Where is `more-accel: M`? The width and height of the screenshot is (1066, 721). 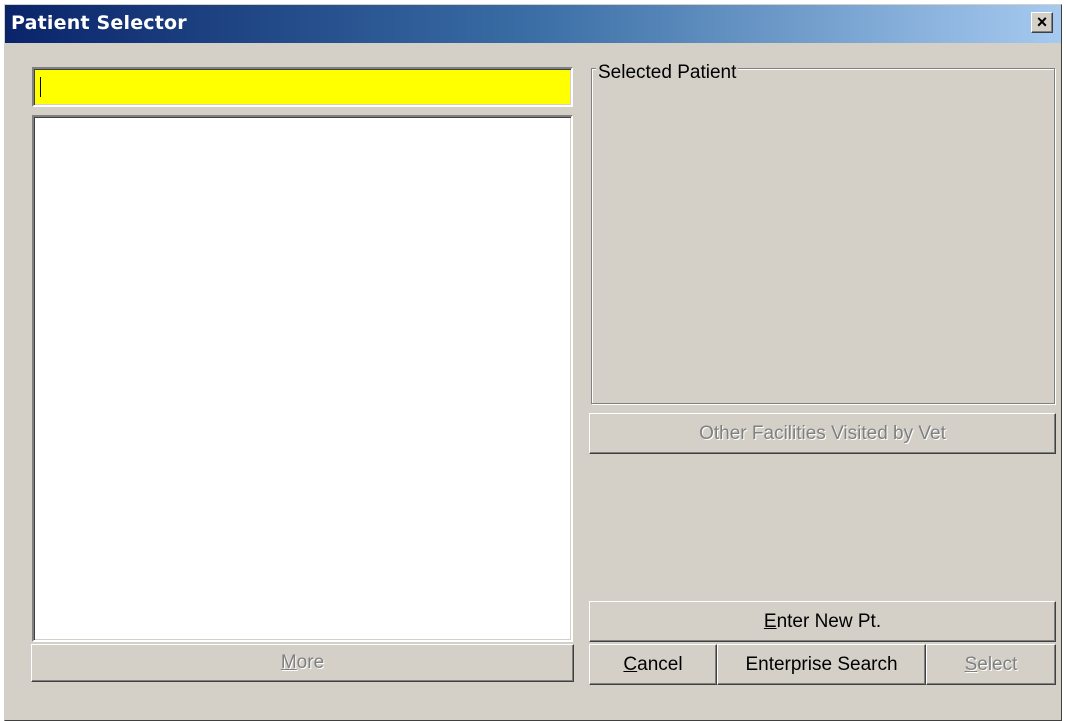
more-accel: M is located at coordinates (288, 662).